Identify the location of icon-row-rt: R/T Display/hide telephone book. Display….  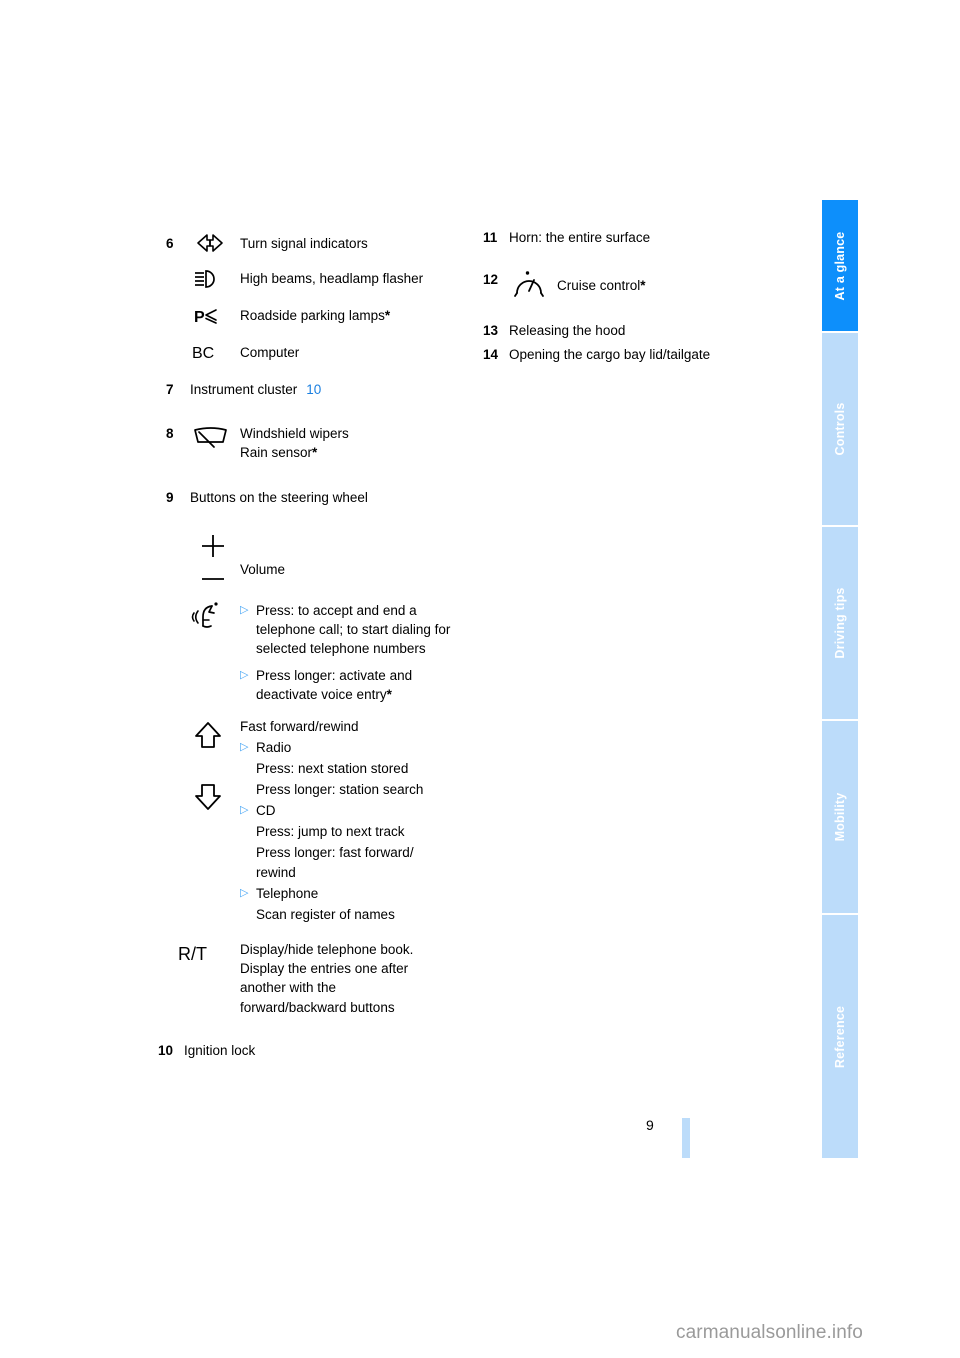
(316, 977).